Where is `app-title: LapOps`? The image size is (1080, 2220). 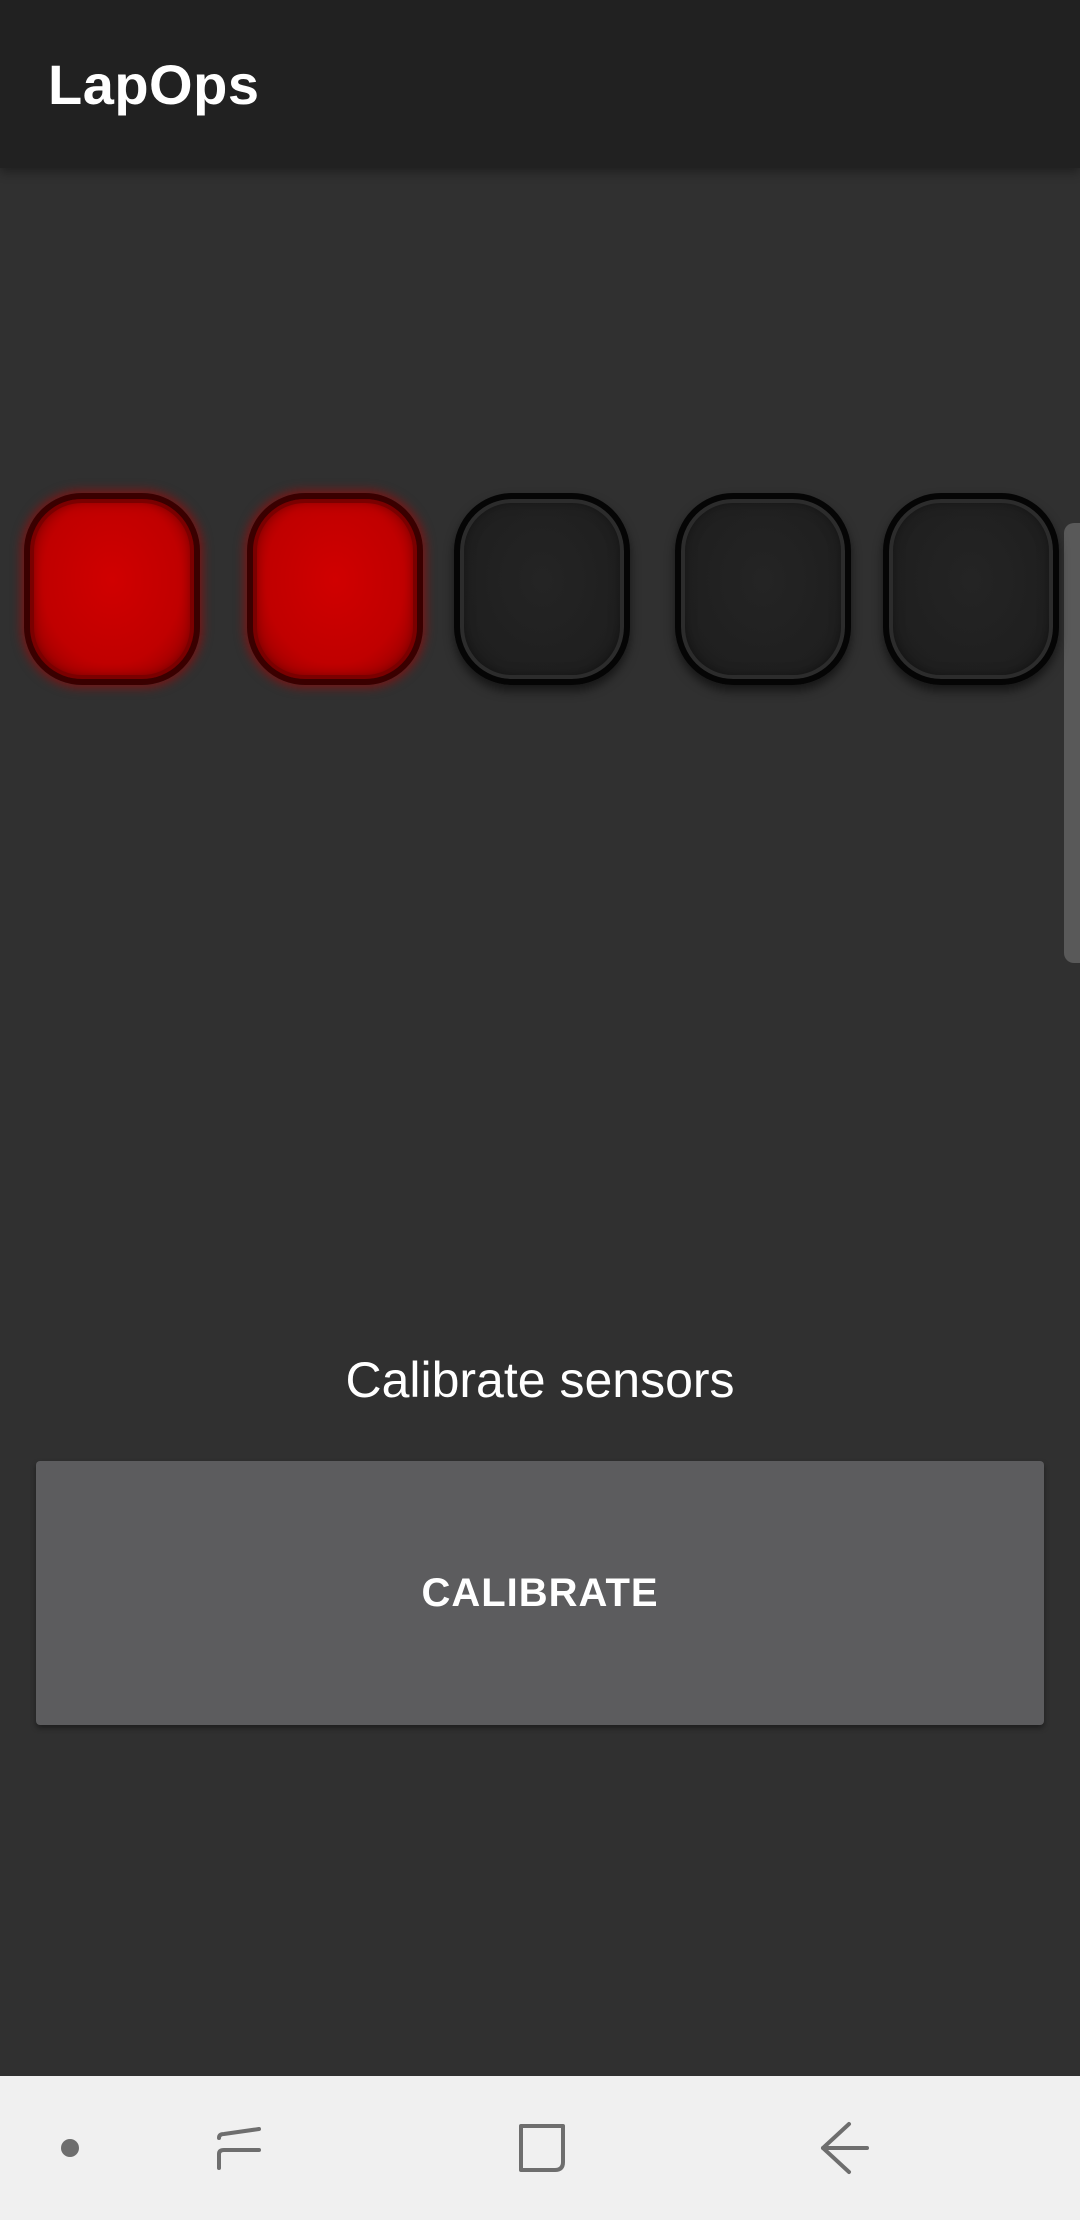
app-title: LapOps is located at coordinates (154, 84).